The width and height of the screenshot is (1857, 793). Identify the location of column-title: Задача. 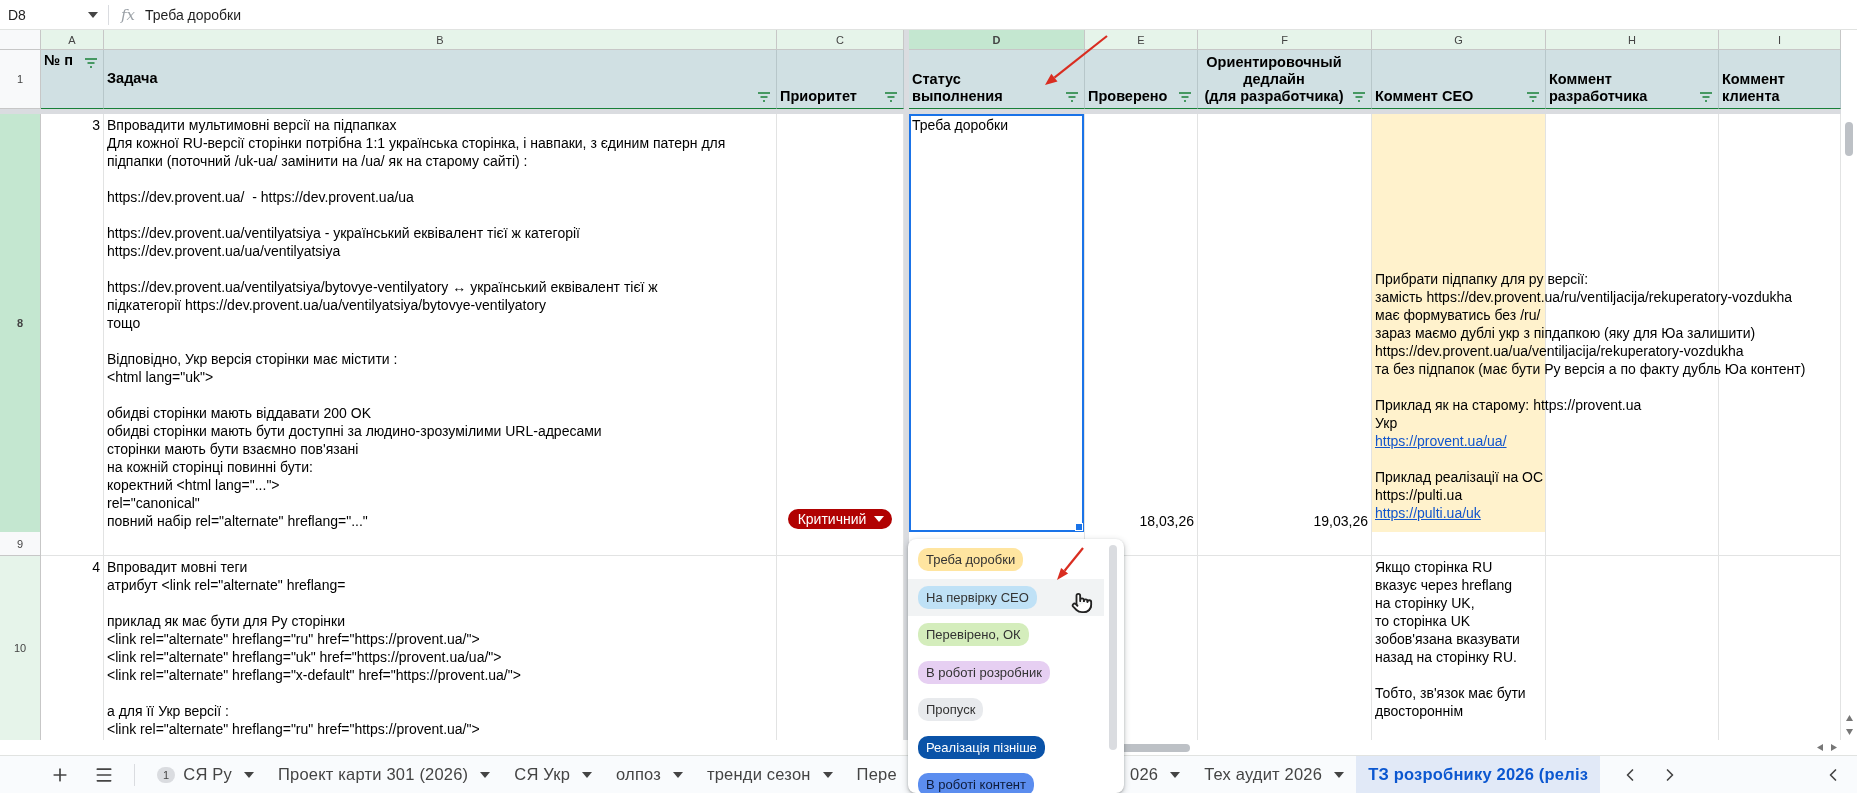
(133, 78).